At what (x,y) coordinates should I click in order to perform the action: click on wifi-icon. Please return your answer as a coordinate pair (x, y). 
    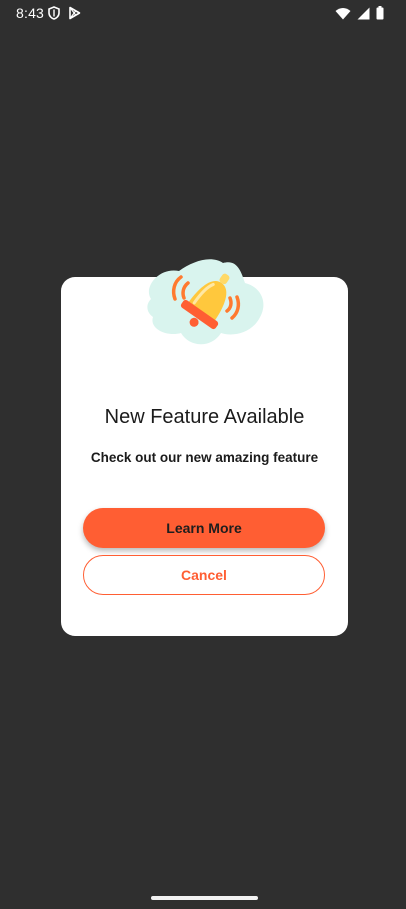
    Looking at the image, I should click on (343, 16).